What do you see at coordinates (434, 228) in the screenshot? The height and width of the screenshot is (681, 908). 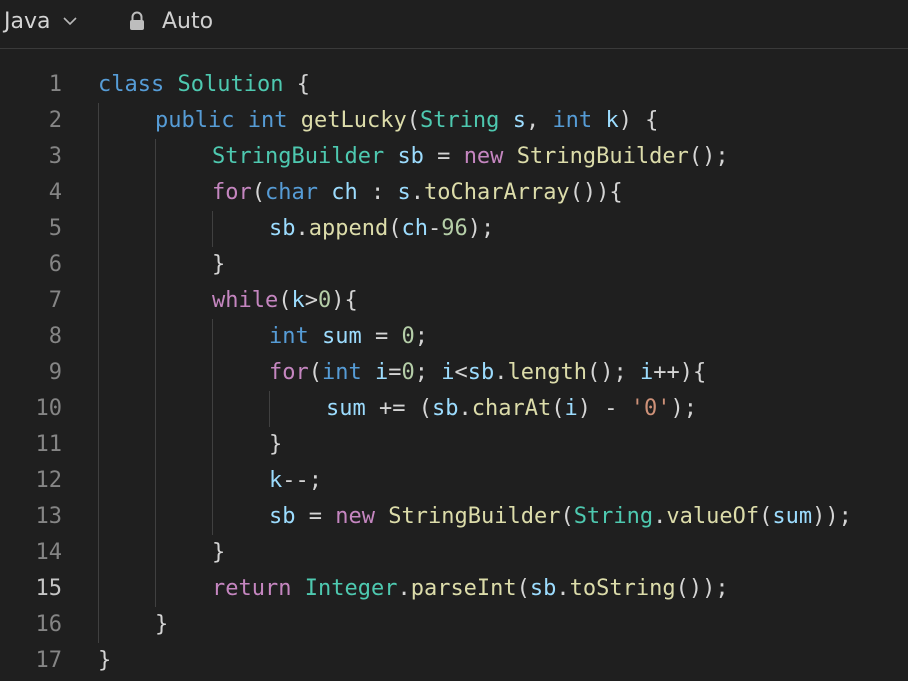 I see `code-token: -` at bounding box center [434, 228].